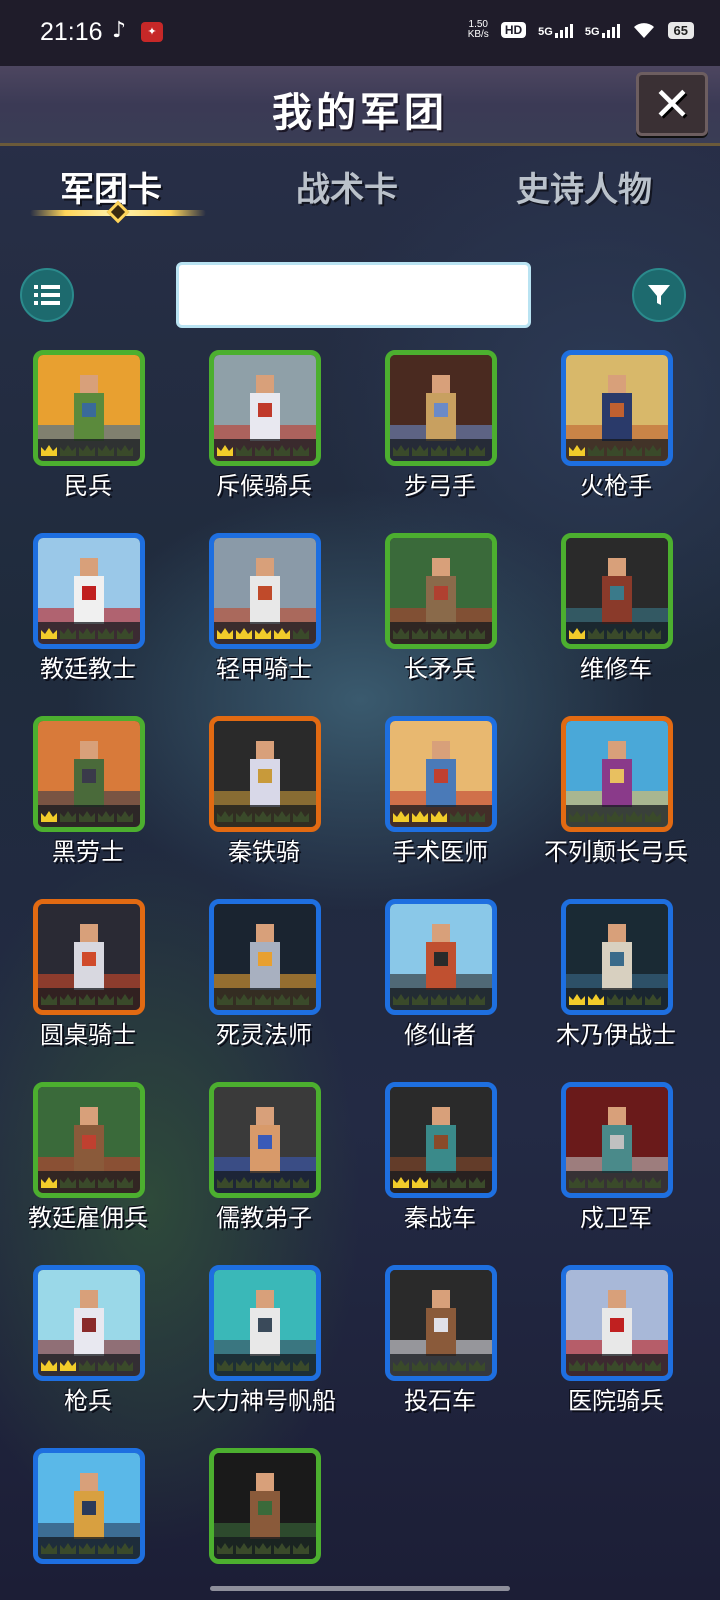  What do you see at coordinates (478, 30) in the screenshot?
I see `net-speed: 1.50 KB/s` at bounding box center [478, 30].